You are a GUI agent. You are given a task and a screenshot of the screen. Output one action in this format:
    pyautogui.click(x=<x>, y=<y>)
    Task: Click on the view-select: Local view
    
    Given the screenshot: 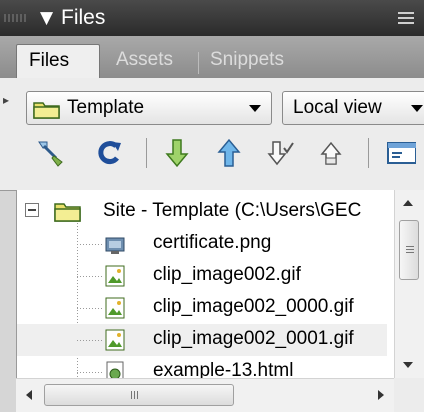 What is the action you would take?
    pyautogui.click(x=353, y=108)
    